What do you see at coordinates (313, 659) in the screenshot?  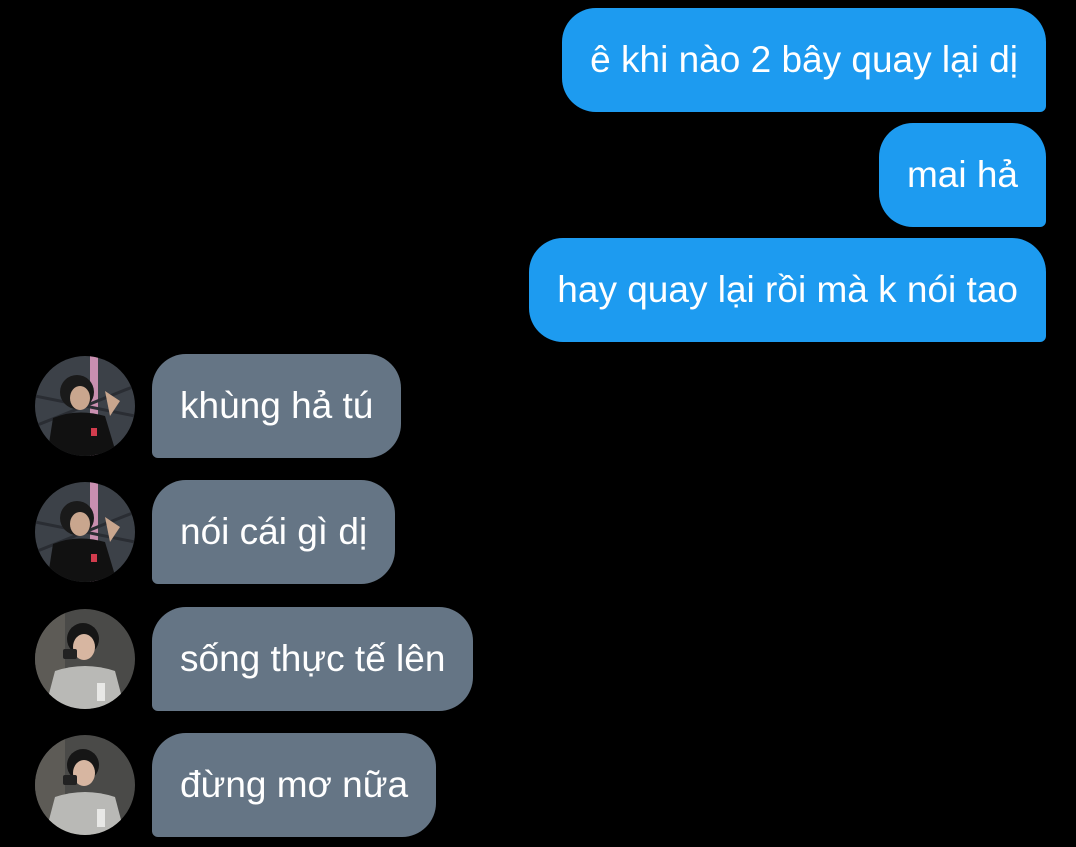 I see `received-message-bubble: sống thực tế lên` at bounding box center [313, 659].